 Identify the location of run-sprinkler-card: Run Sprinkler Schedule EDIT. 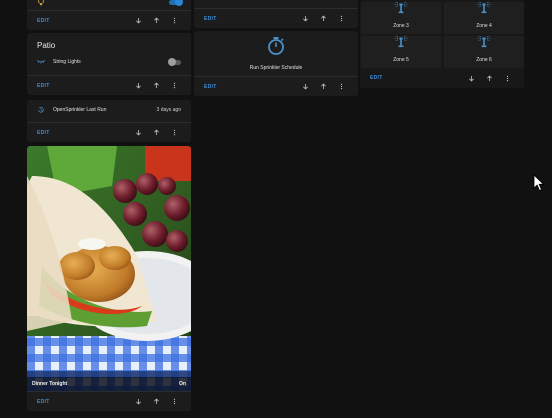
(276, 63).